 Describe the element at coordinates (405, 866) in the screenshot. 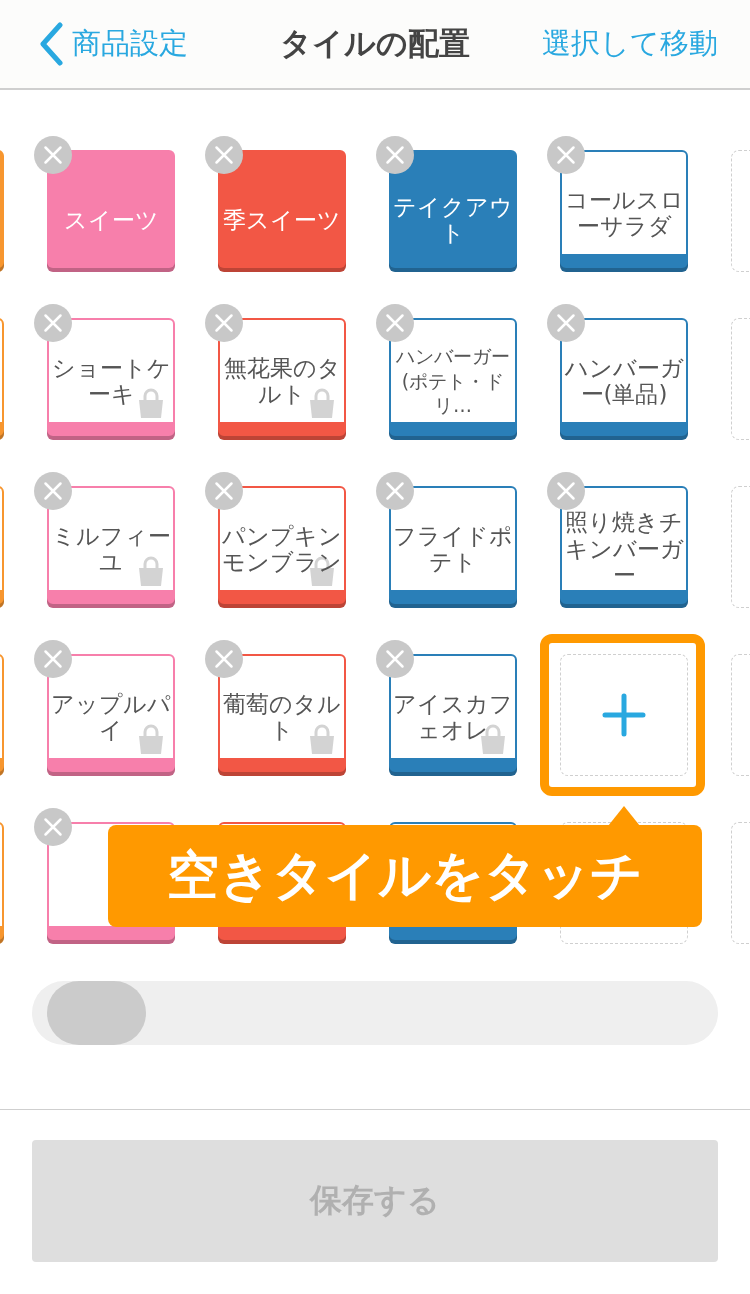

I see `hint-tooltip: 空きタイルをタッチ` at that location.